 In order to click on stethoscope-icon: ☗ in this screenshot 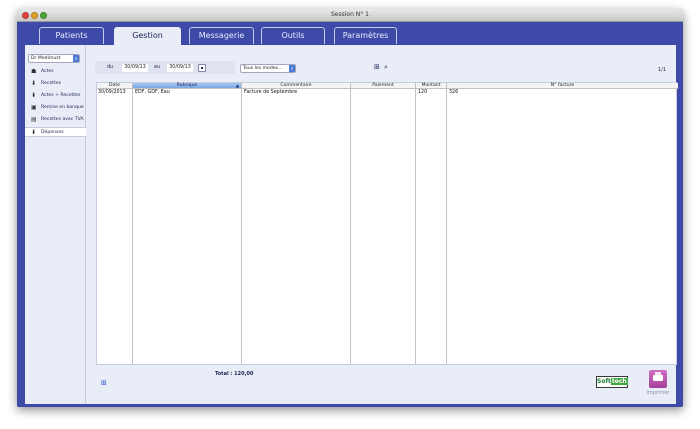, I will do `click(34, 71)`.